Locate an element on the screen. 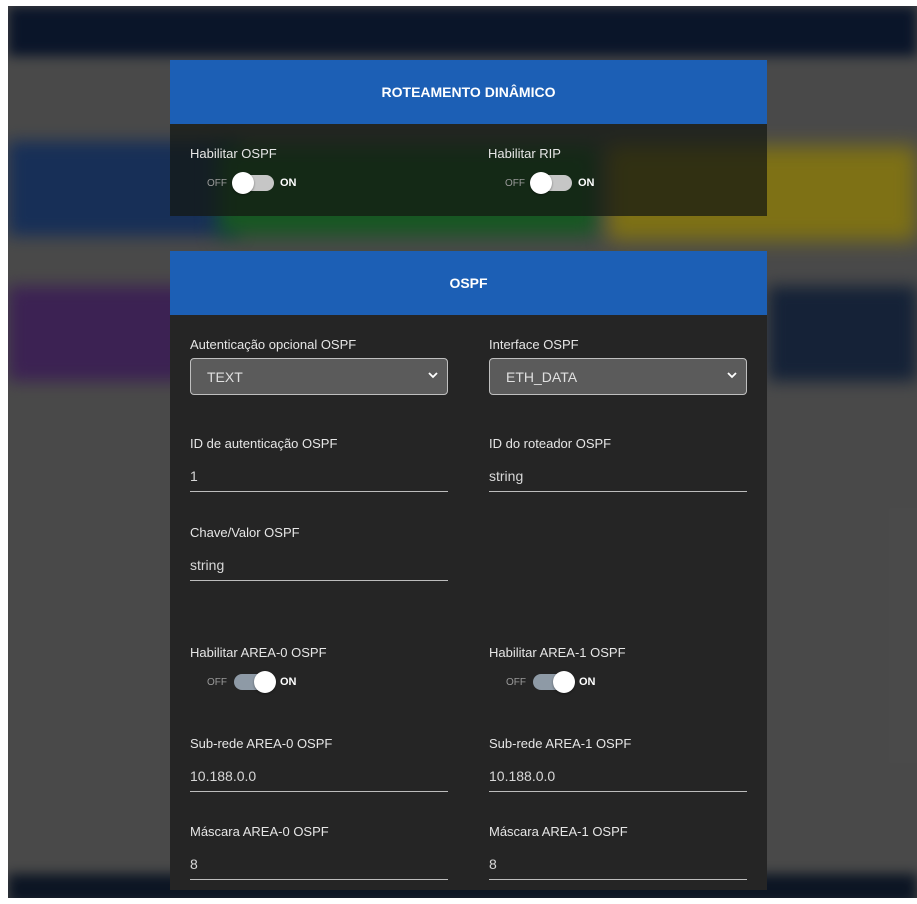 The height and width of the screenshot is (904, 917). ospf-toggle-switch is located at coordinates (254, 183).